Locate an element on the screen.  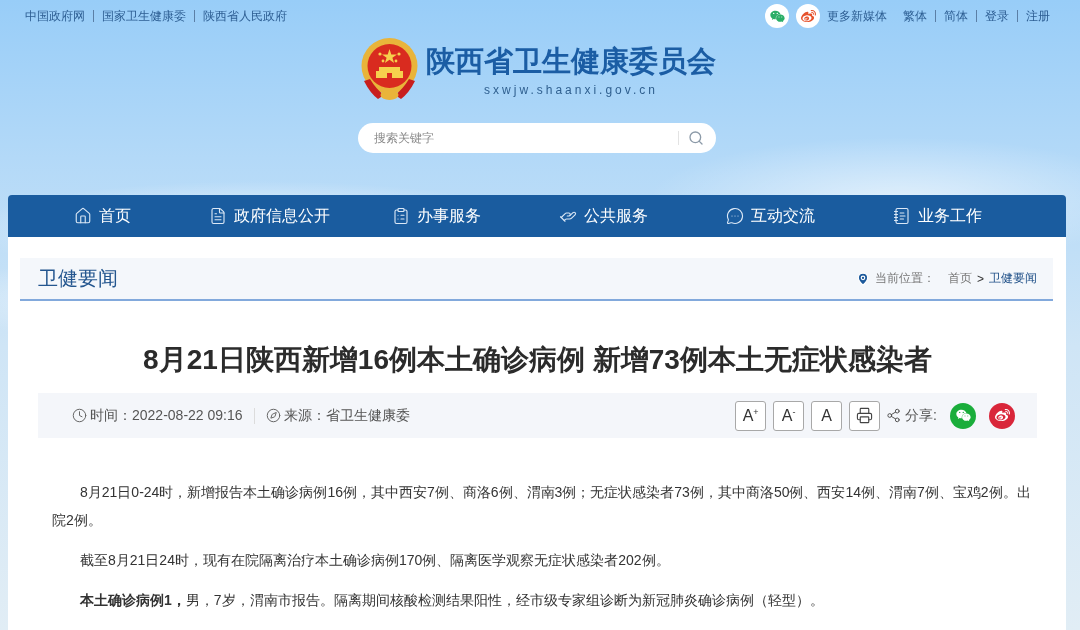
nav-item: 公共服务 is located at coordinates (603, 216).